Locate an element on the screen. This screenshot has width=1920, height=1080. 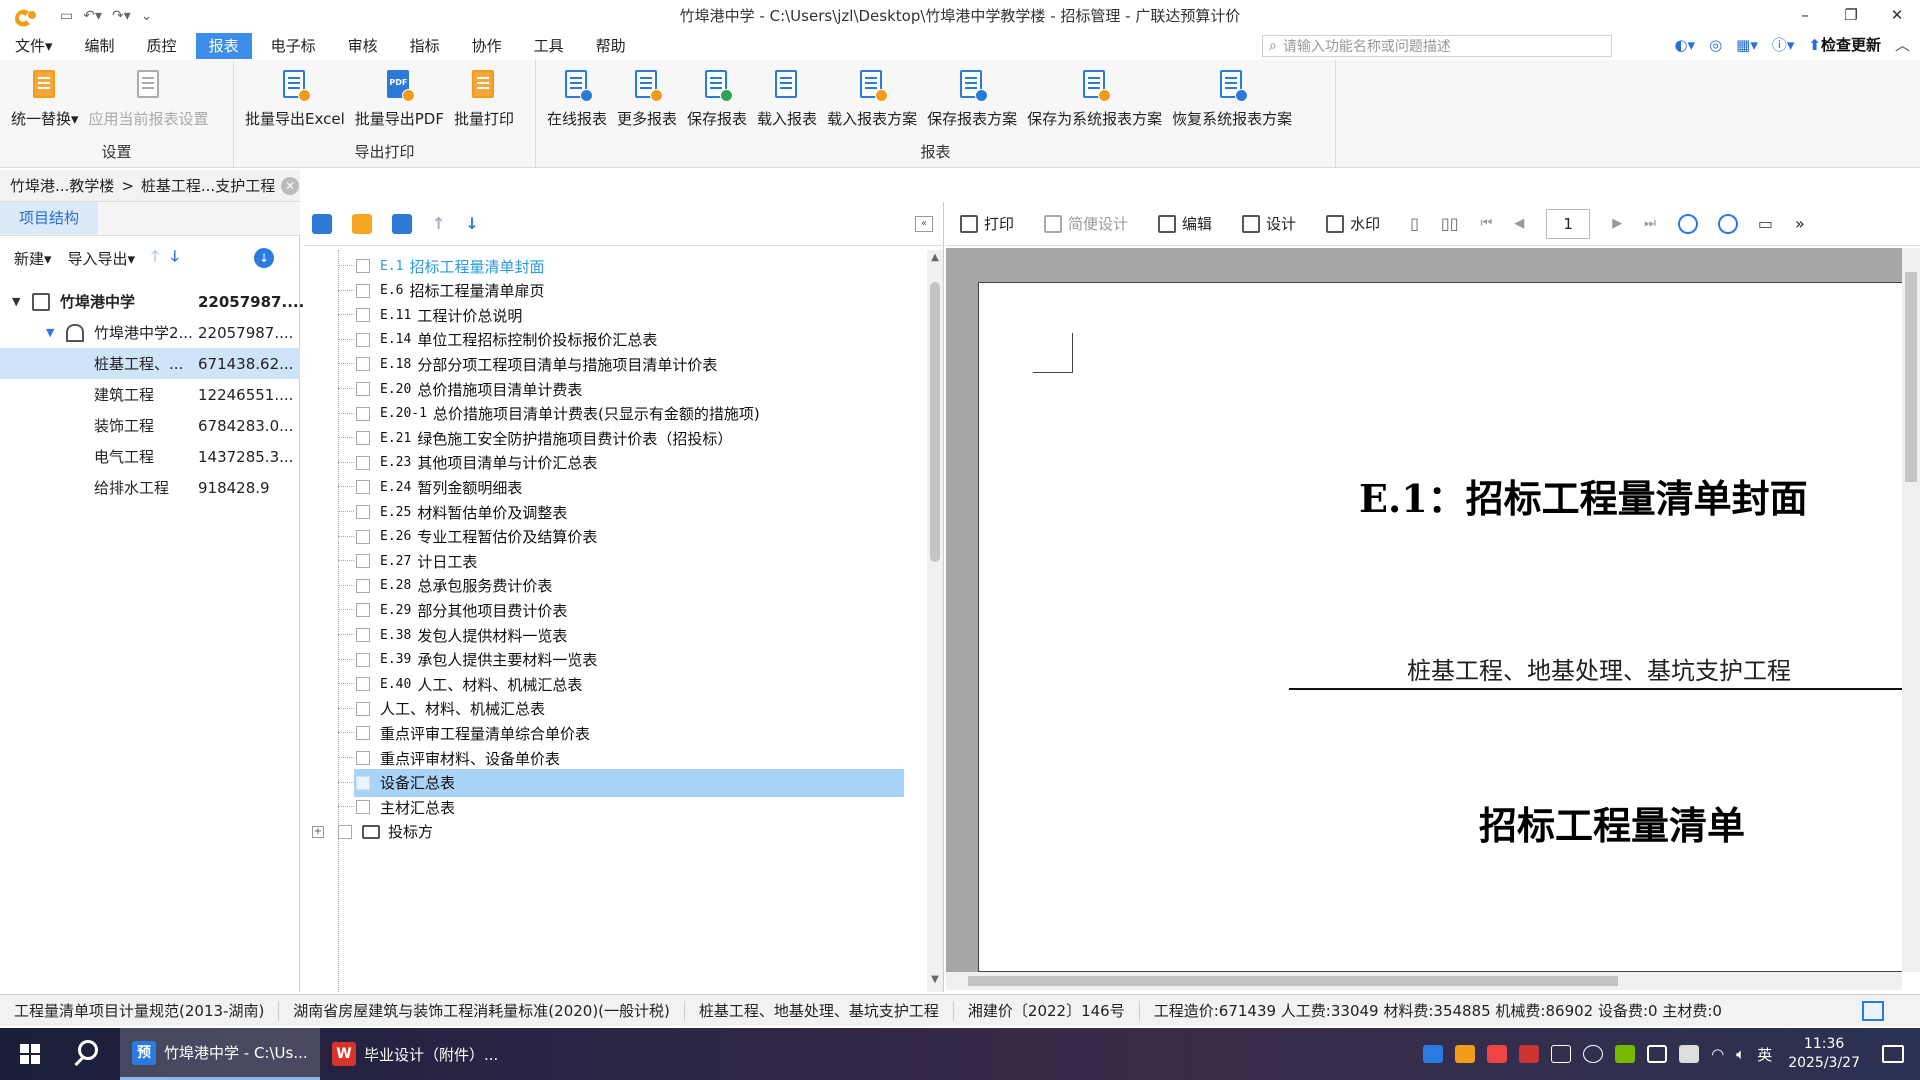
edit-button: 编辑 is located at coordinates (1185, 223).